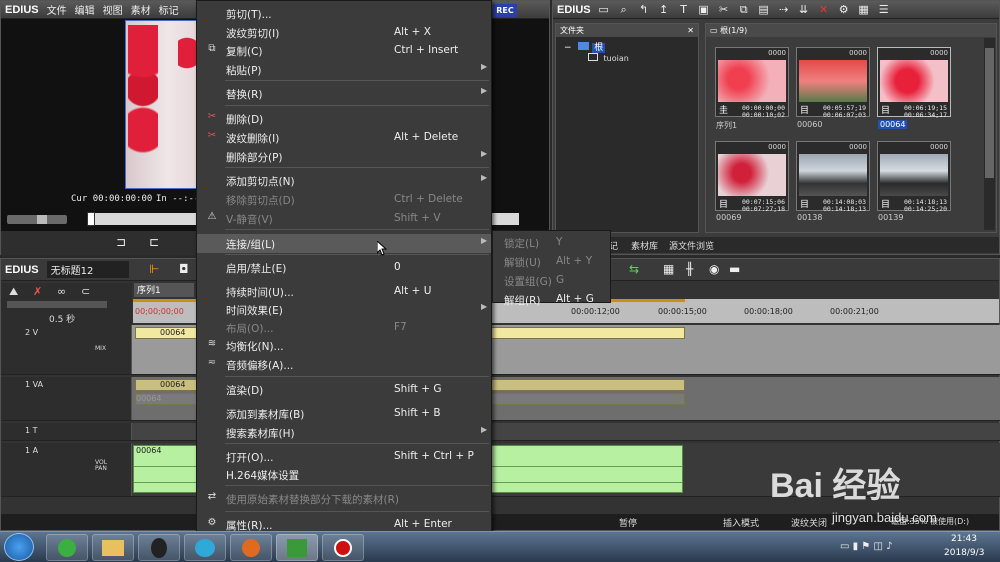 The height and width of the screenshot is (562, 1000). I want to click on sync-icon: ⊩, so click(154, 269).